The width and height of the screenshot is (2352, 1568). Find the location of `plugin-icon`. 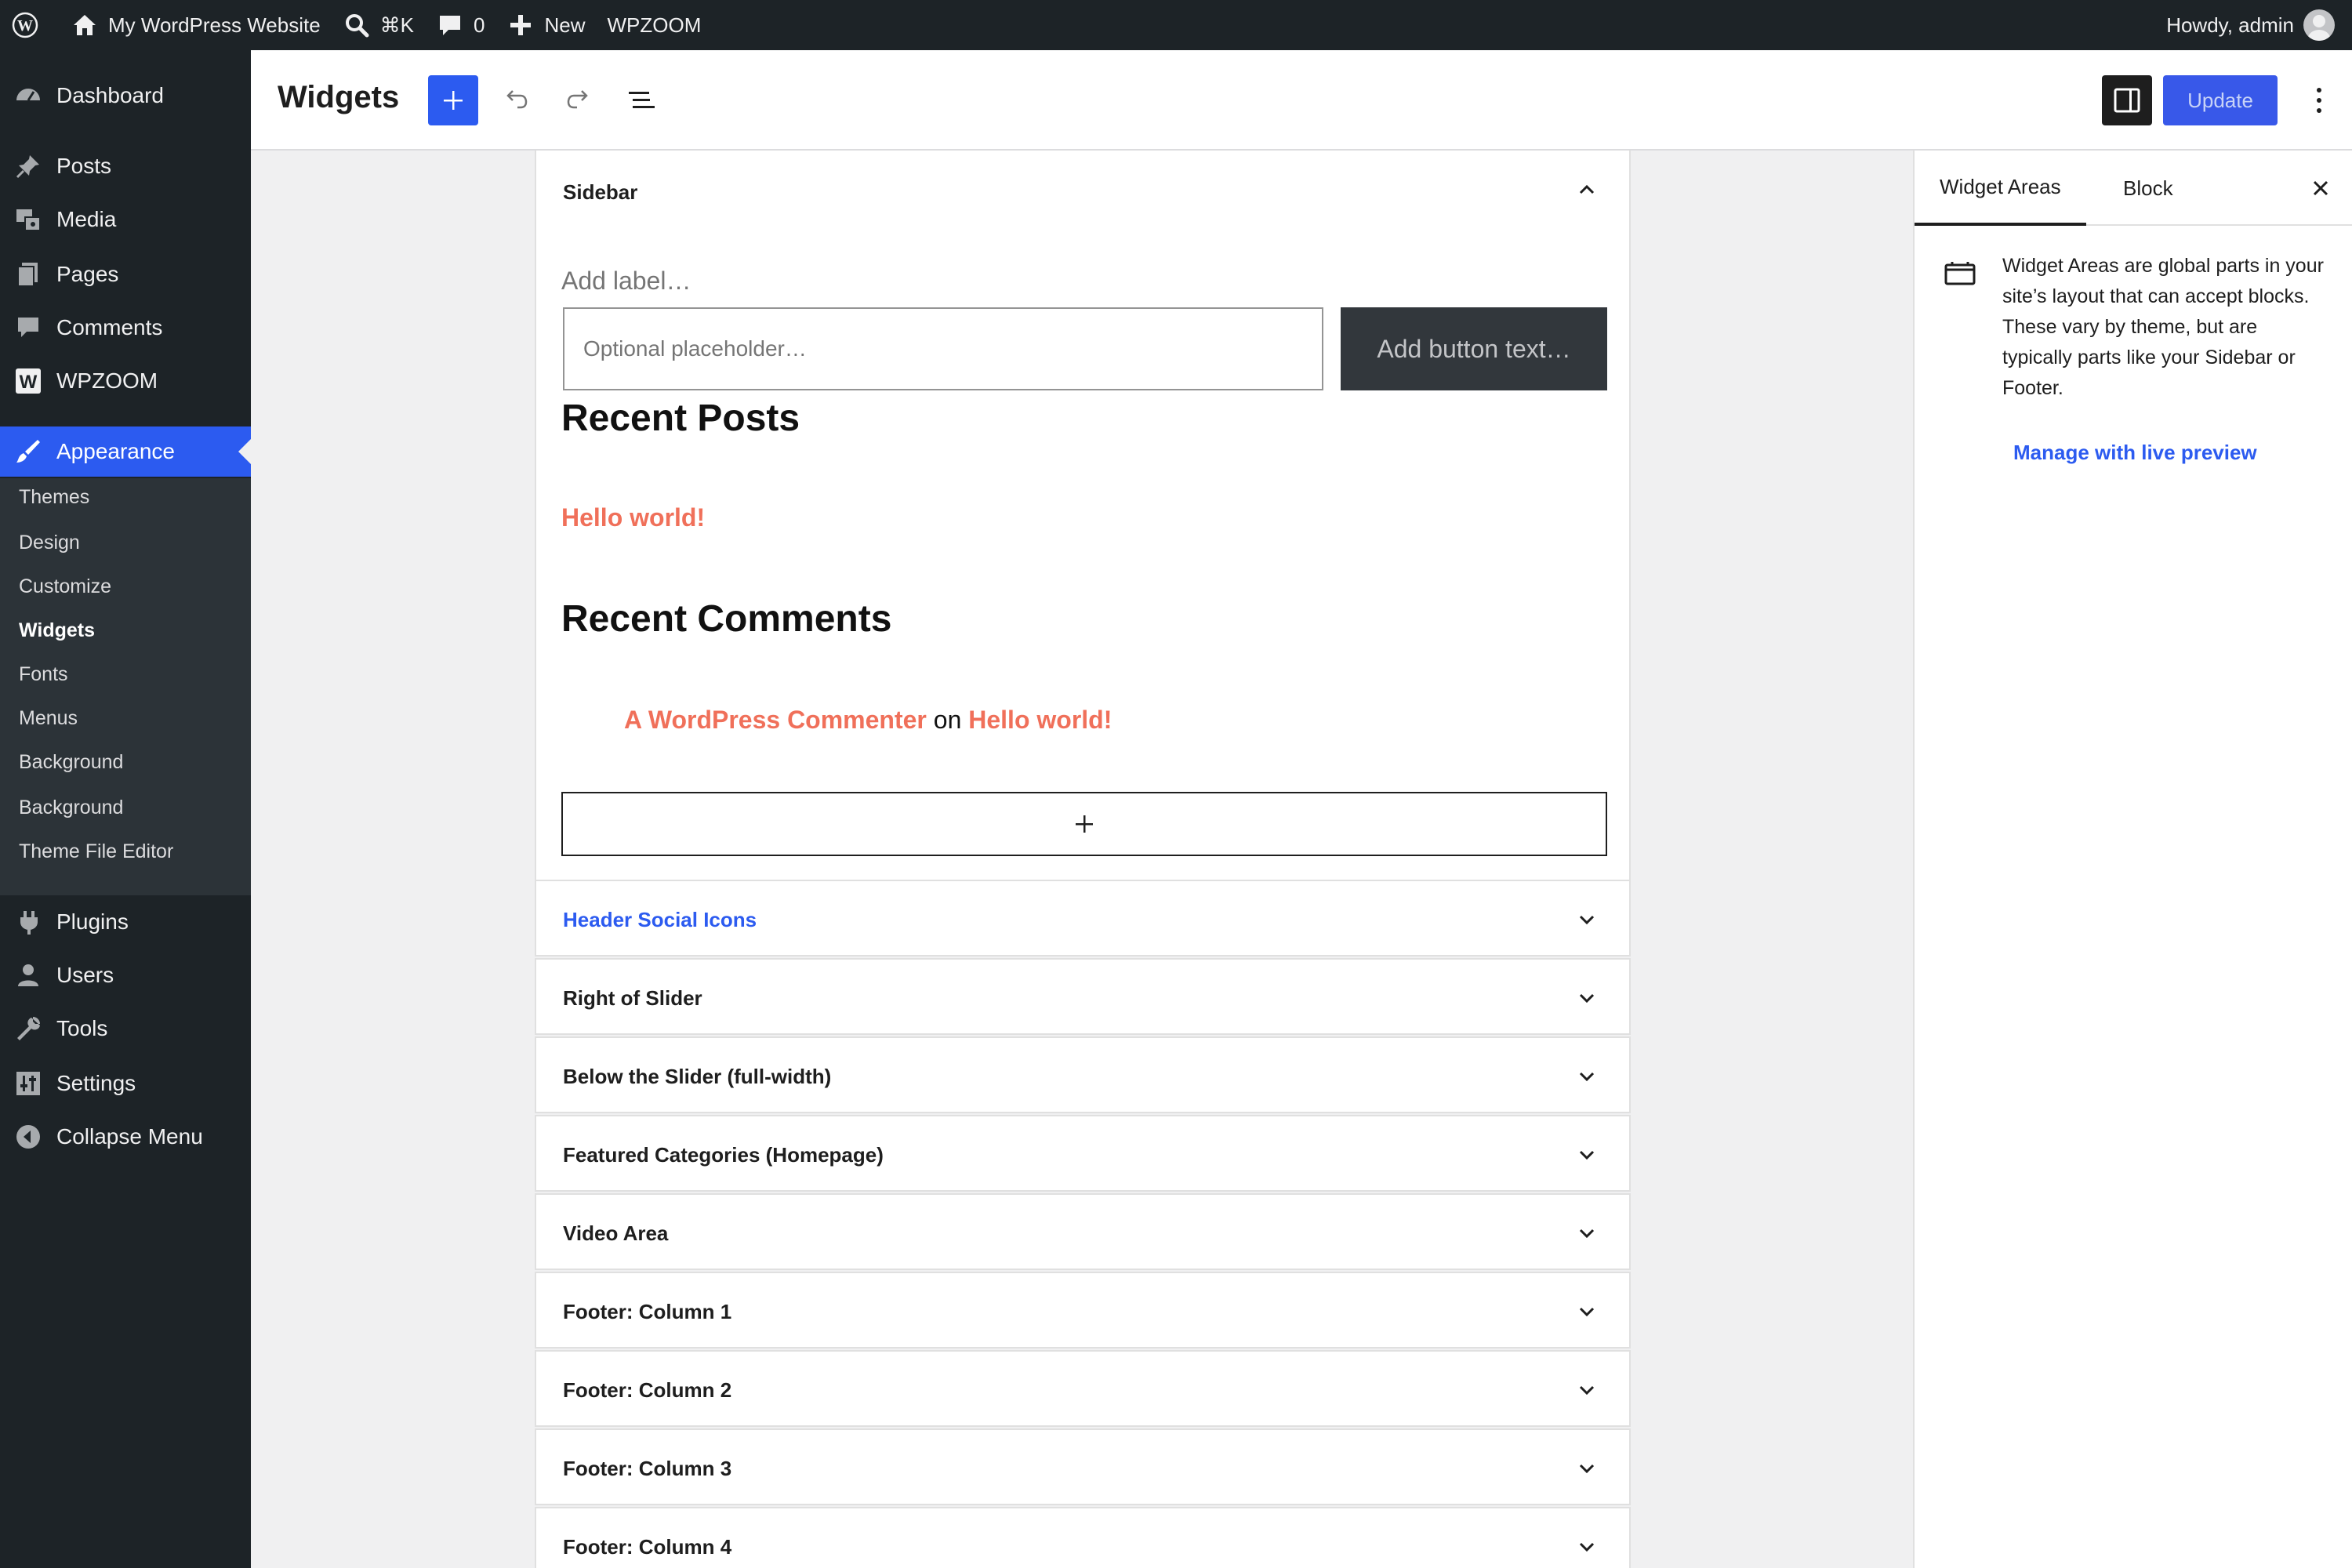

plugin-icon is located at coordinates (29, 923).